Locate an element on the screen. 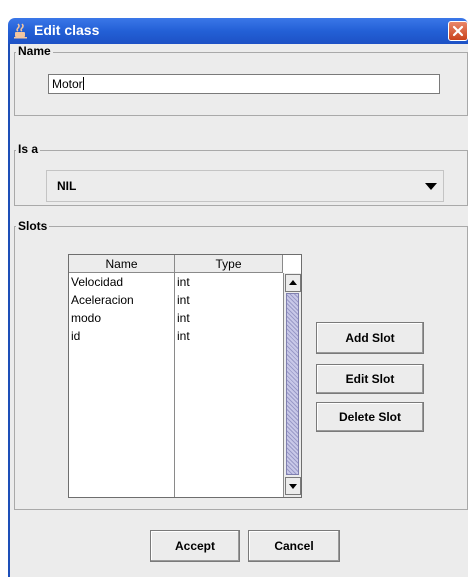 Image resolution: width=468 pixels, height=577 pixels. scroll-thumb is located at coordinates (292, 384).